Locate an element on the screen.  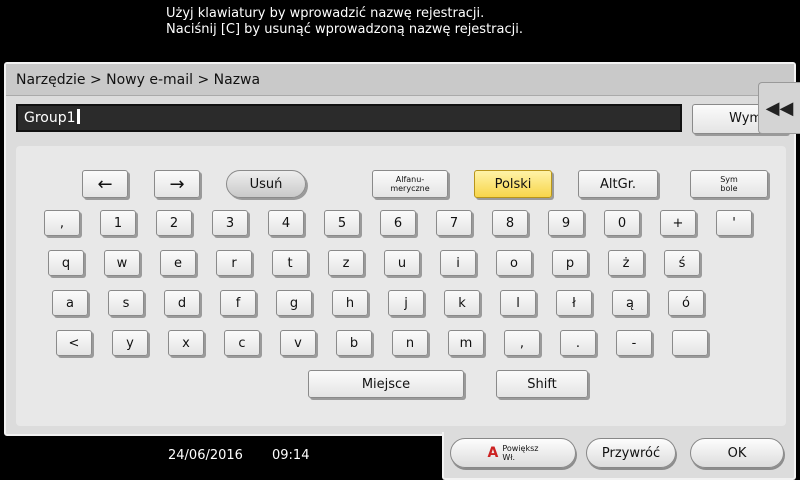
key-row4: m is located at coordinates (466, 343).